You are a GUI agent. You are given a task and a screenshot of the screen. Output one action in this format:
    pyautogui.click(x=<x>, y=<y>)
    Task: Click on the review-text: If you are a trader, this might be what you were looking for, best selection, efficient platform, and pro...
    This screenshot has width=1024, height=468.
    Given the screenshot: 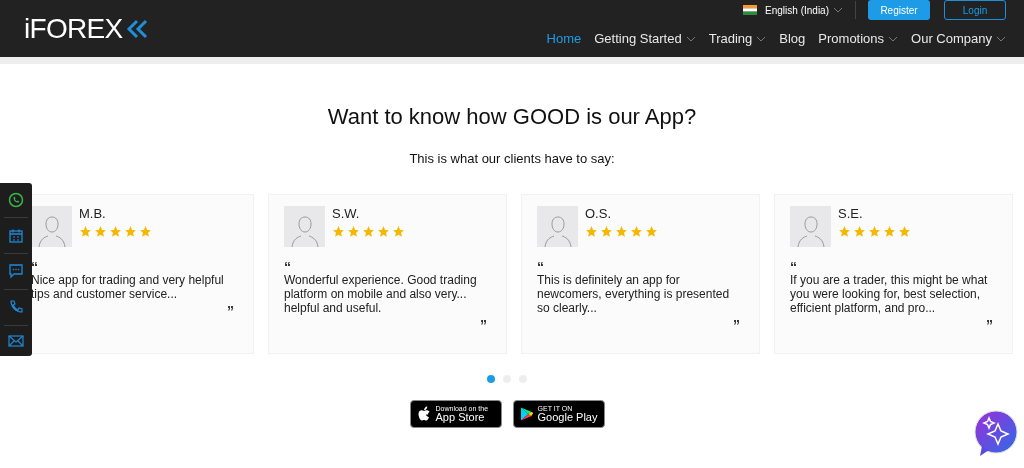 What is the action you would take?
    pyautogui.click(x=889, y=293)
    